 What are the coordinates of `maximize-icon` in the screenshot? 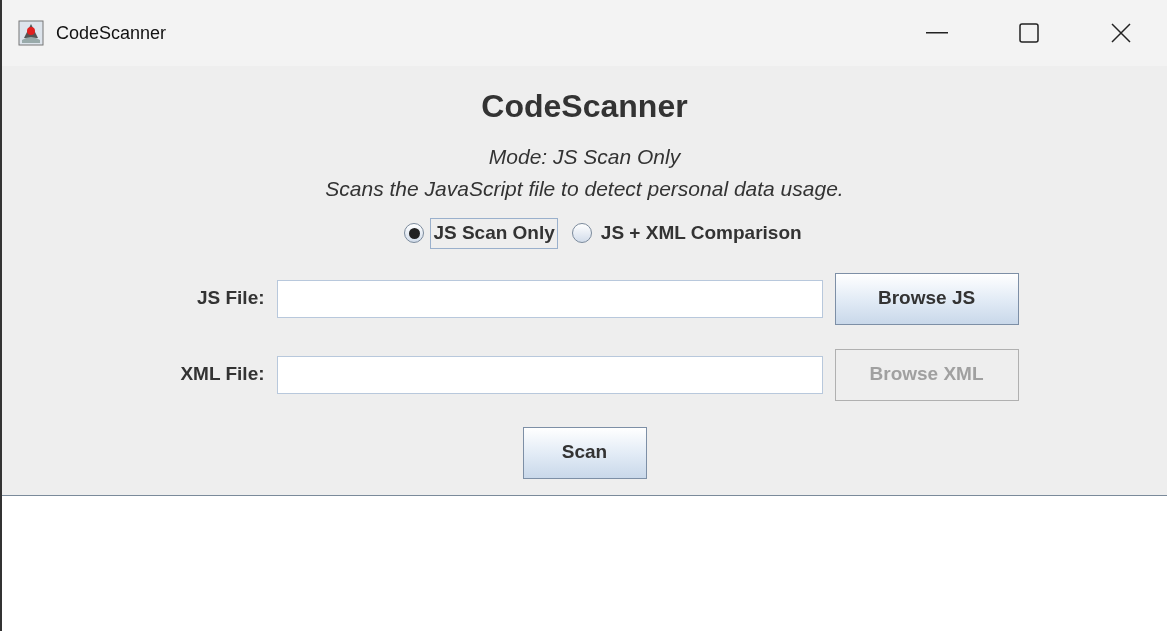 It's located at (1029, 33).